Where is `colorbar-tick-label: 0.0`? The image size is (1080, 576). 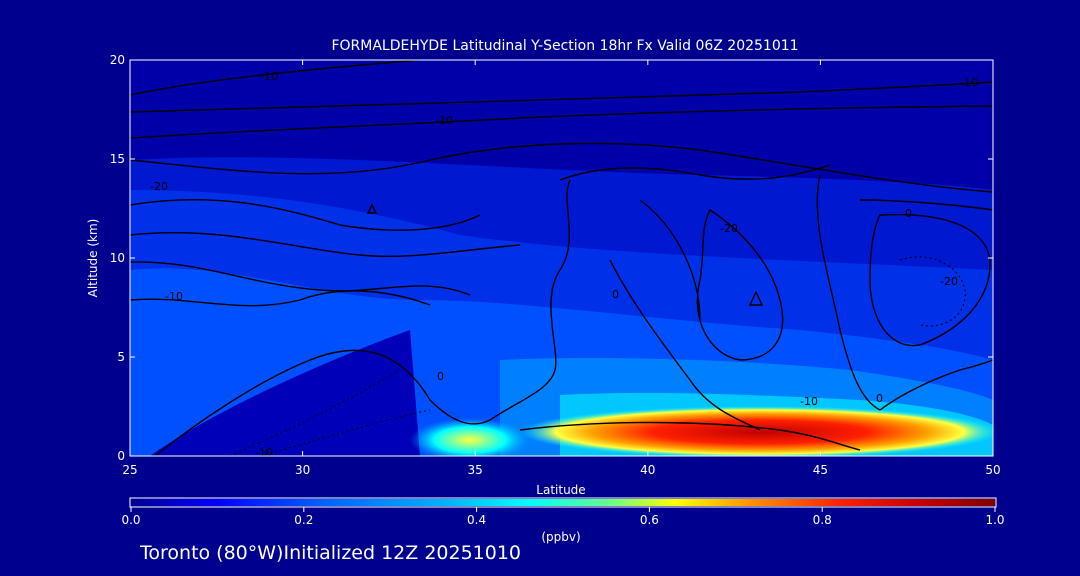 colorbar-tick-label: 0.0 is located at coordinates (130, 520).